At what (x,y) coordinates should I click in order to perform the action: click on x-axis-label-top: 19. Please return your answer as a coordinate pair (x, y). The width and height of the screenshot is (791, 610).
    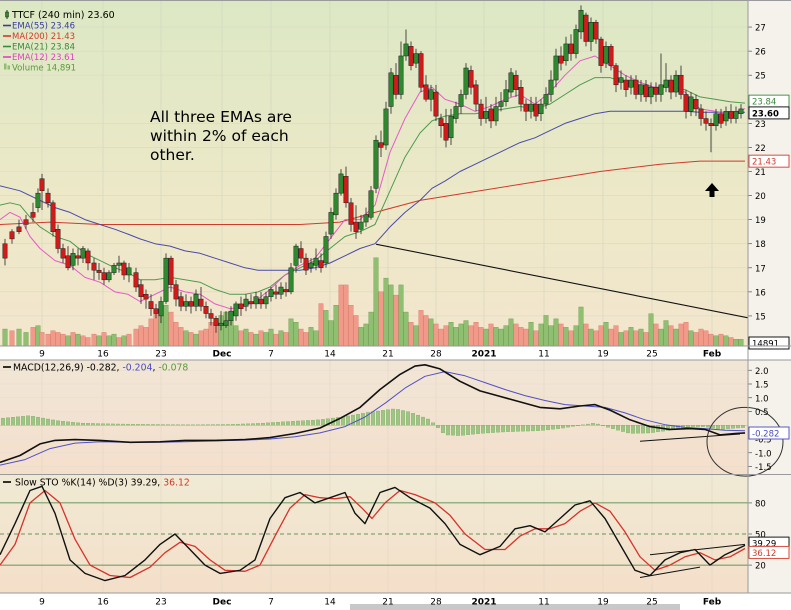
    Looking at the image, I should click on (603, 355).